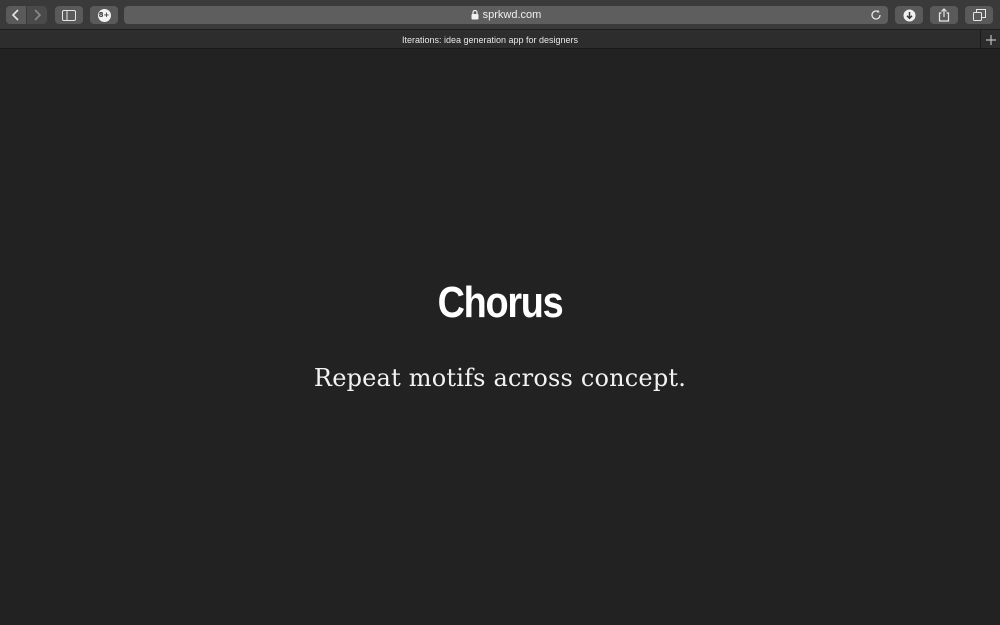  I want to click on sidebar-button, so click(69, 15).